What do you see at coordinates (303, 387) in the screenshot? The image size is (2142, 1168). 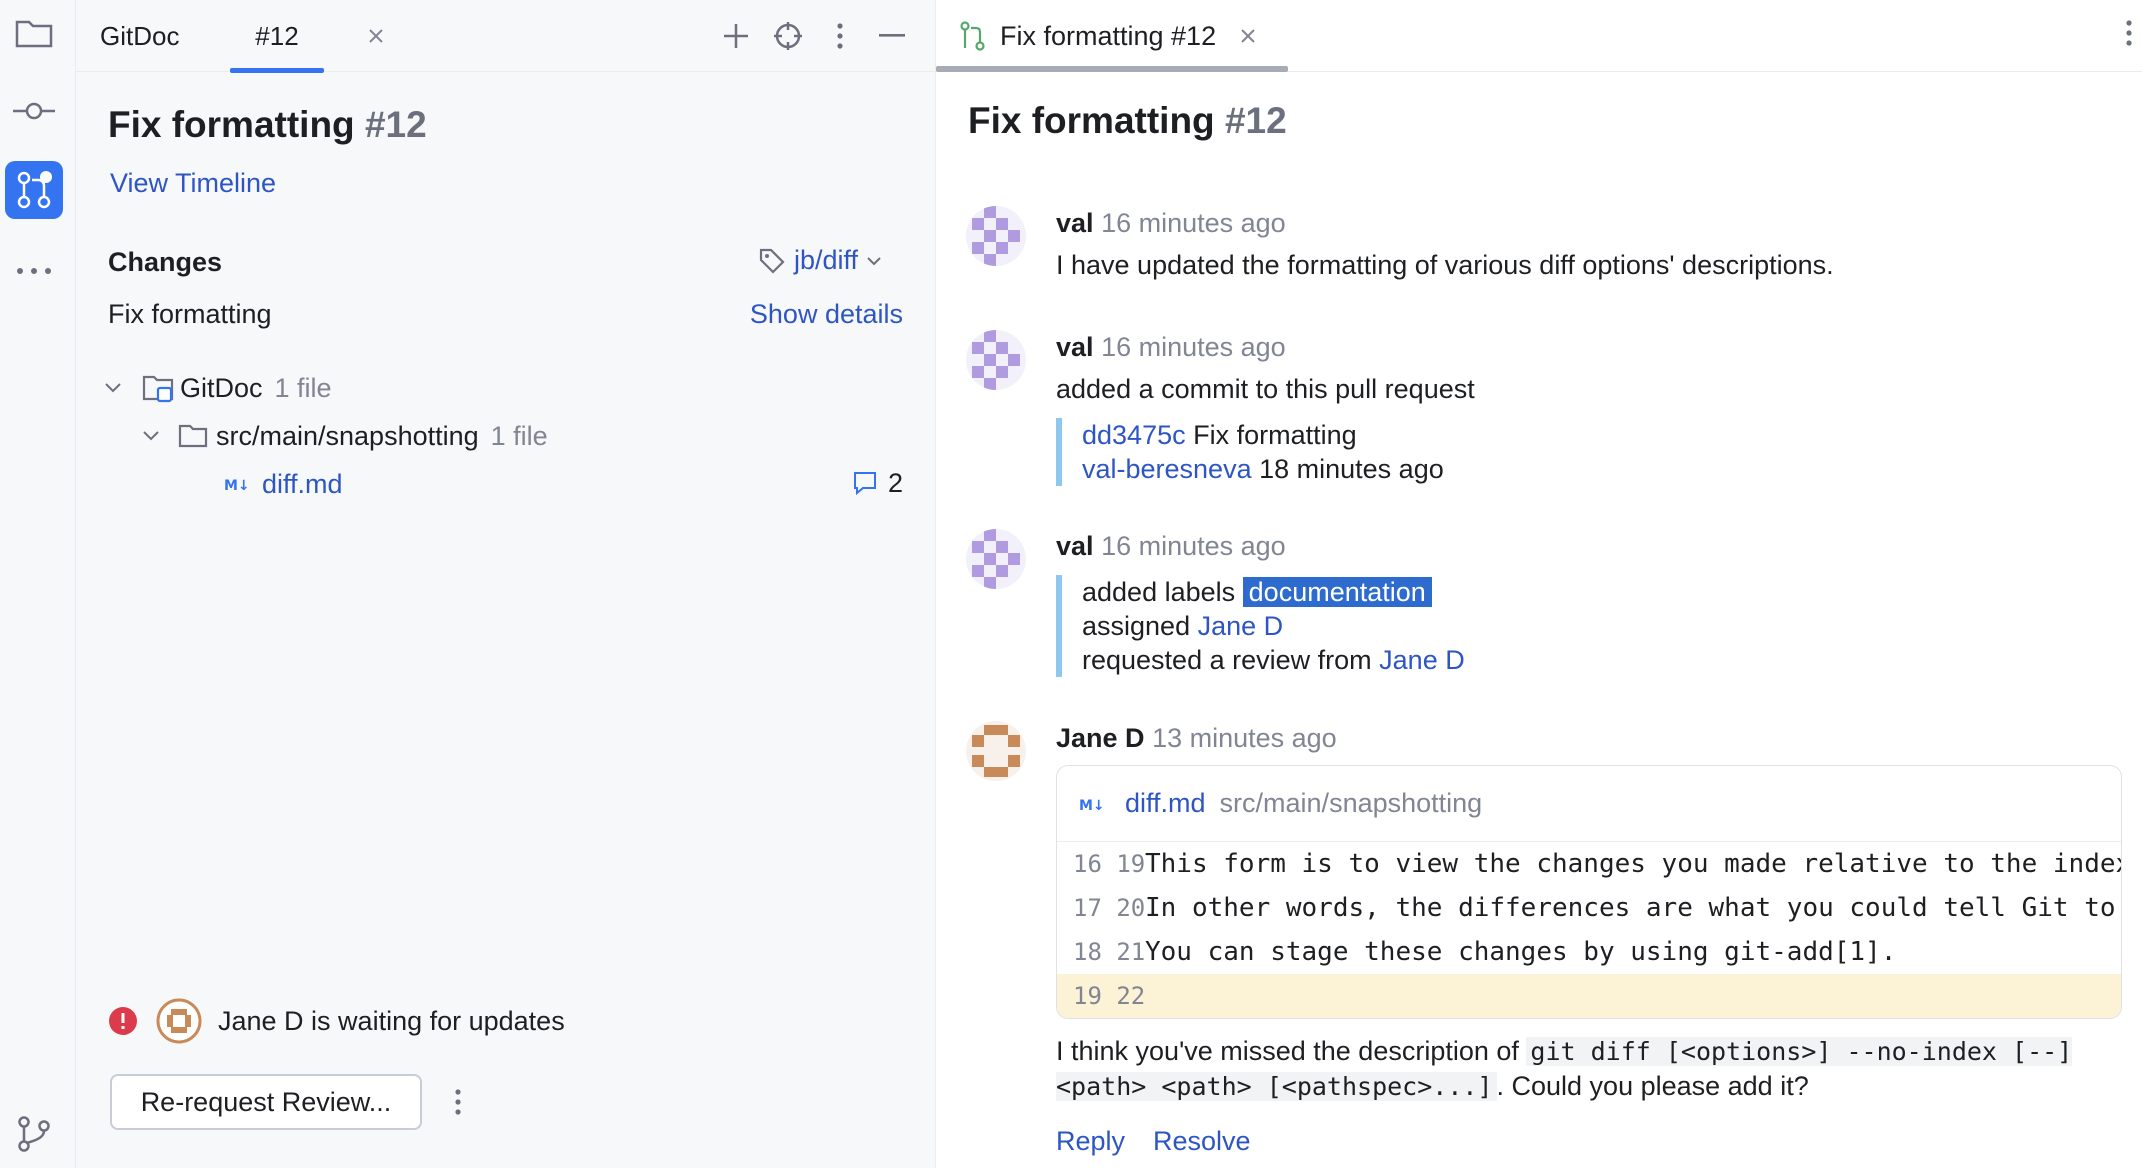 I see `tree-root-count: 1 file` at bounding box center [303, 387].